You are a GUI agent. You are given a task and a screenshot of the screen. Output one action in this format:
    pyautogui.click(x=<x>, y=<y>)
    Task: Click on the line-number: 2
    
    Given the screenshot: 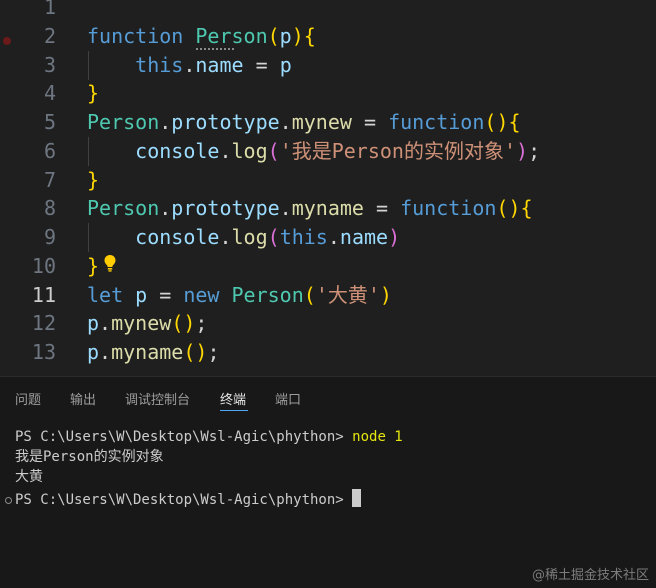 What is the action you would take?
    pyautogui.click(x=49, y=35)
    